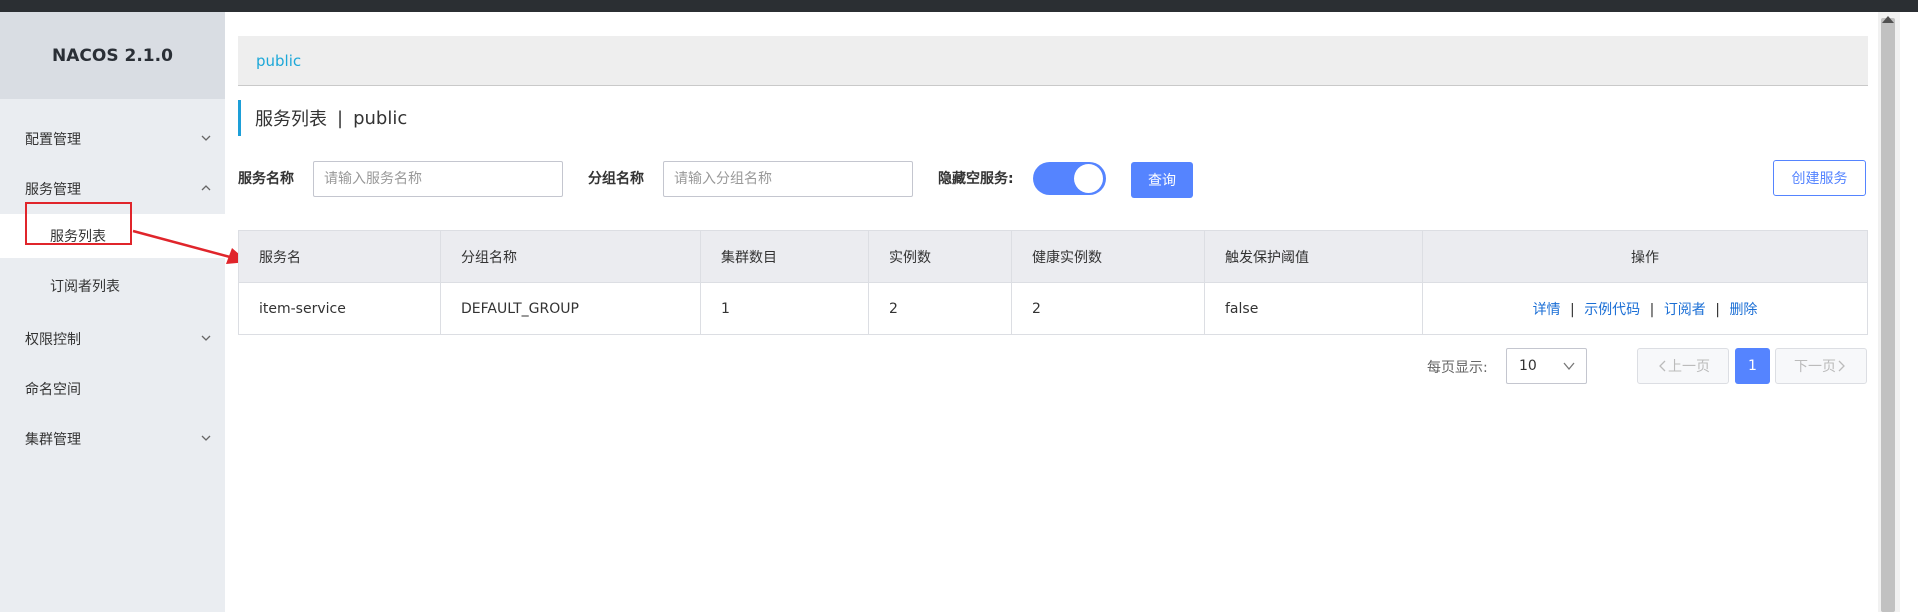 The width and height of the screenshot is (1918, 612). What do you see at coordinates (1888, 19) in the screenshot?
I see `scroll-up-arrow-icon` at bounding box center [1888, 19].